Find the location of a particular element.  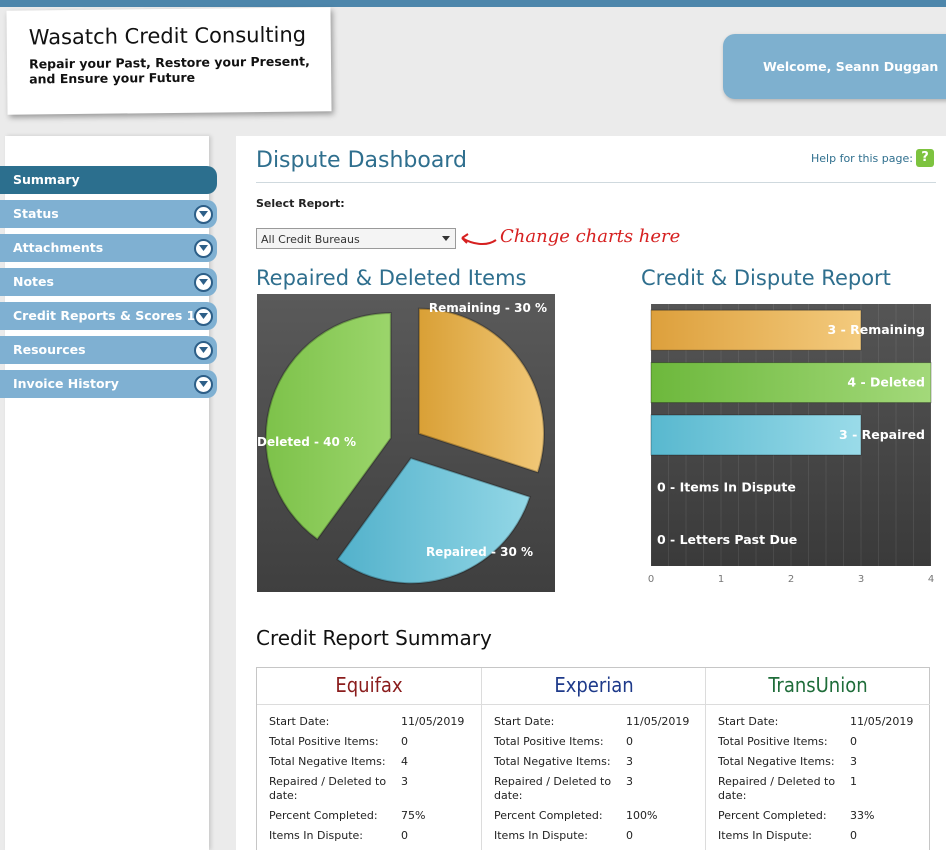

pie-slice-label: Repaired - 30 % is located at coordinates (479, 552).